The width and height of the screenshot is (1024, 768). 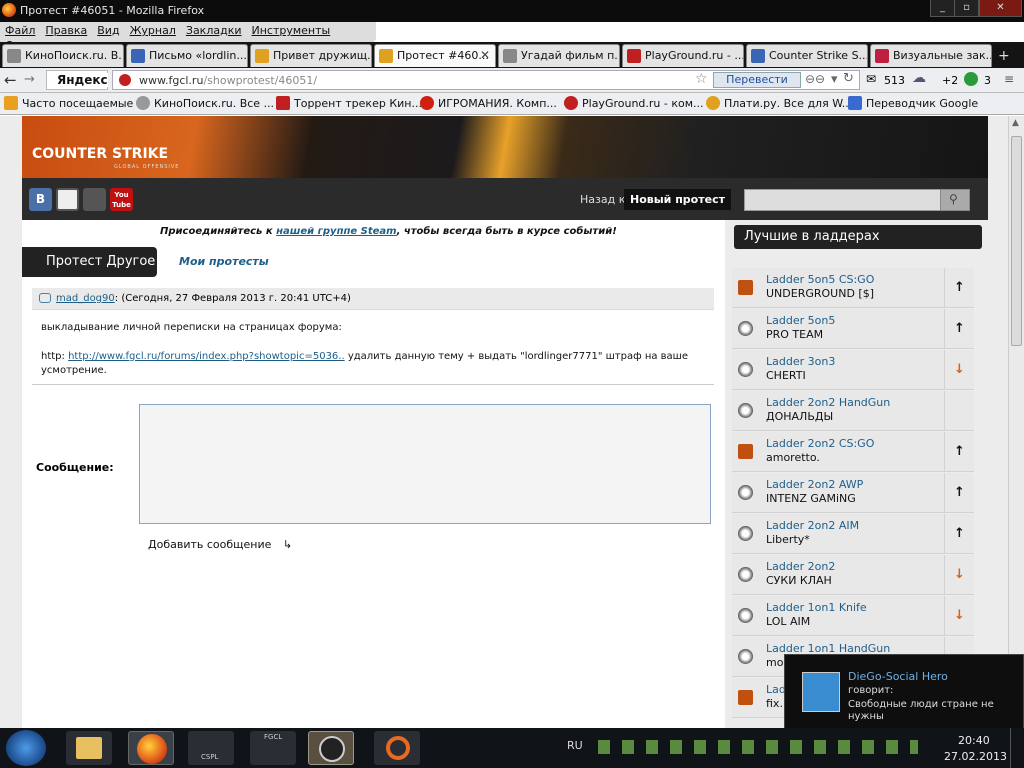 I want to click on ladder-name: Ladder 2on2 HandGun, so click(x=828, y=402).